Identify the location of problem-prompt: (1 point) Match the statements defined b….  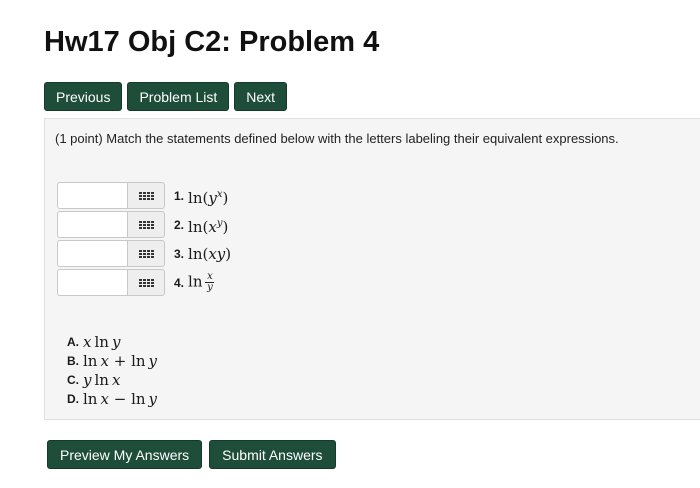
(337, 138).